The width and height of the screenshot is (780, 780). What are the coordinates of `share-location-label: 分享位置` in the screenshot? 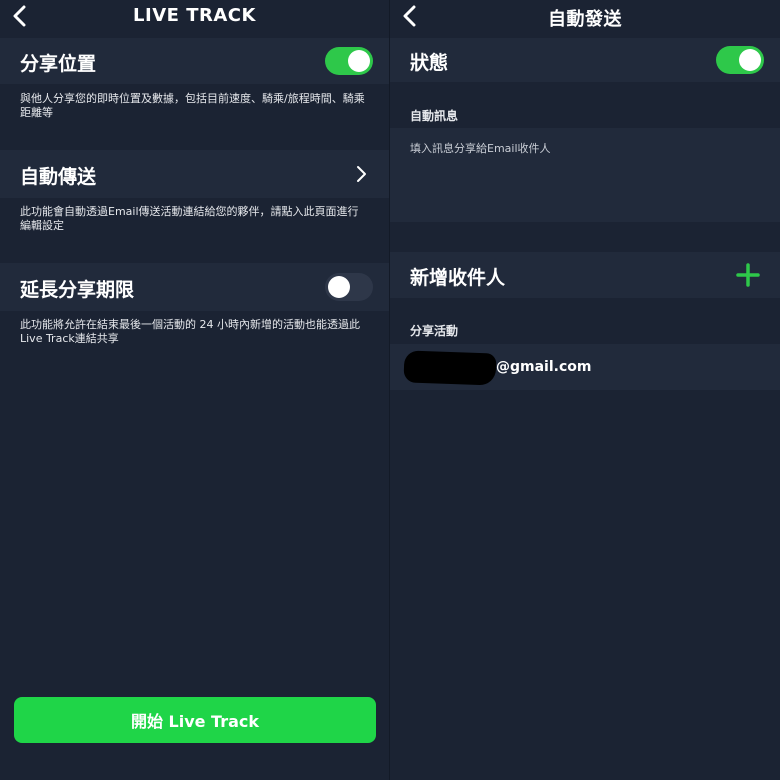 It's located at (58, 64).